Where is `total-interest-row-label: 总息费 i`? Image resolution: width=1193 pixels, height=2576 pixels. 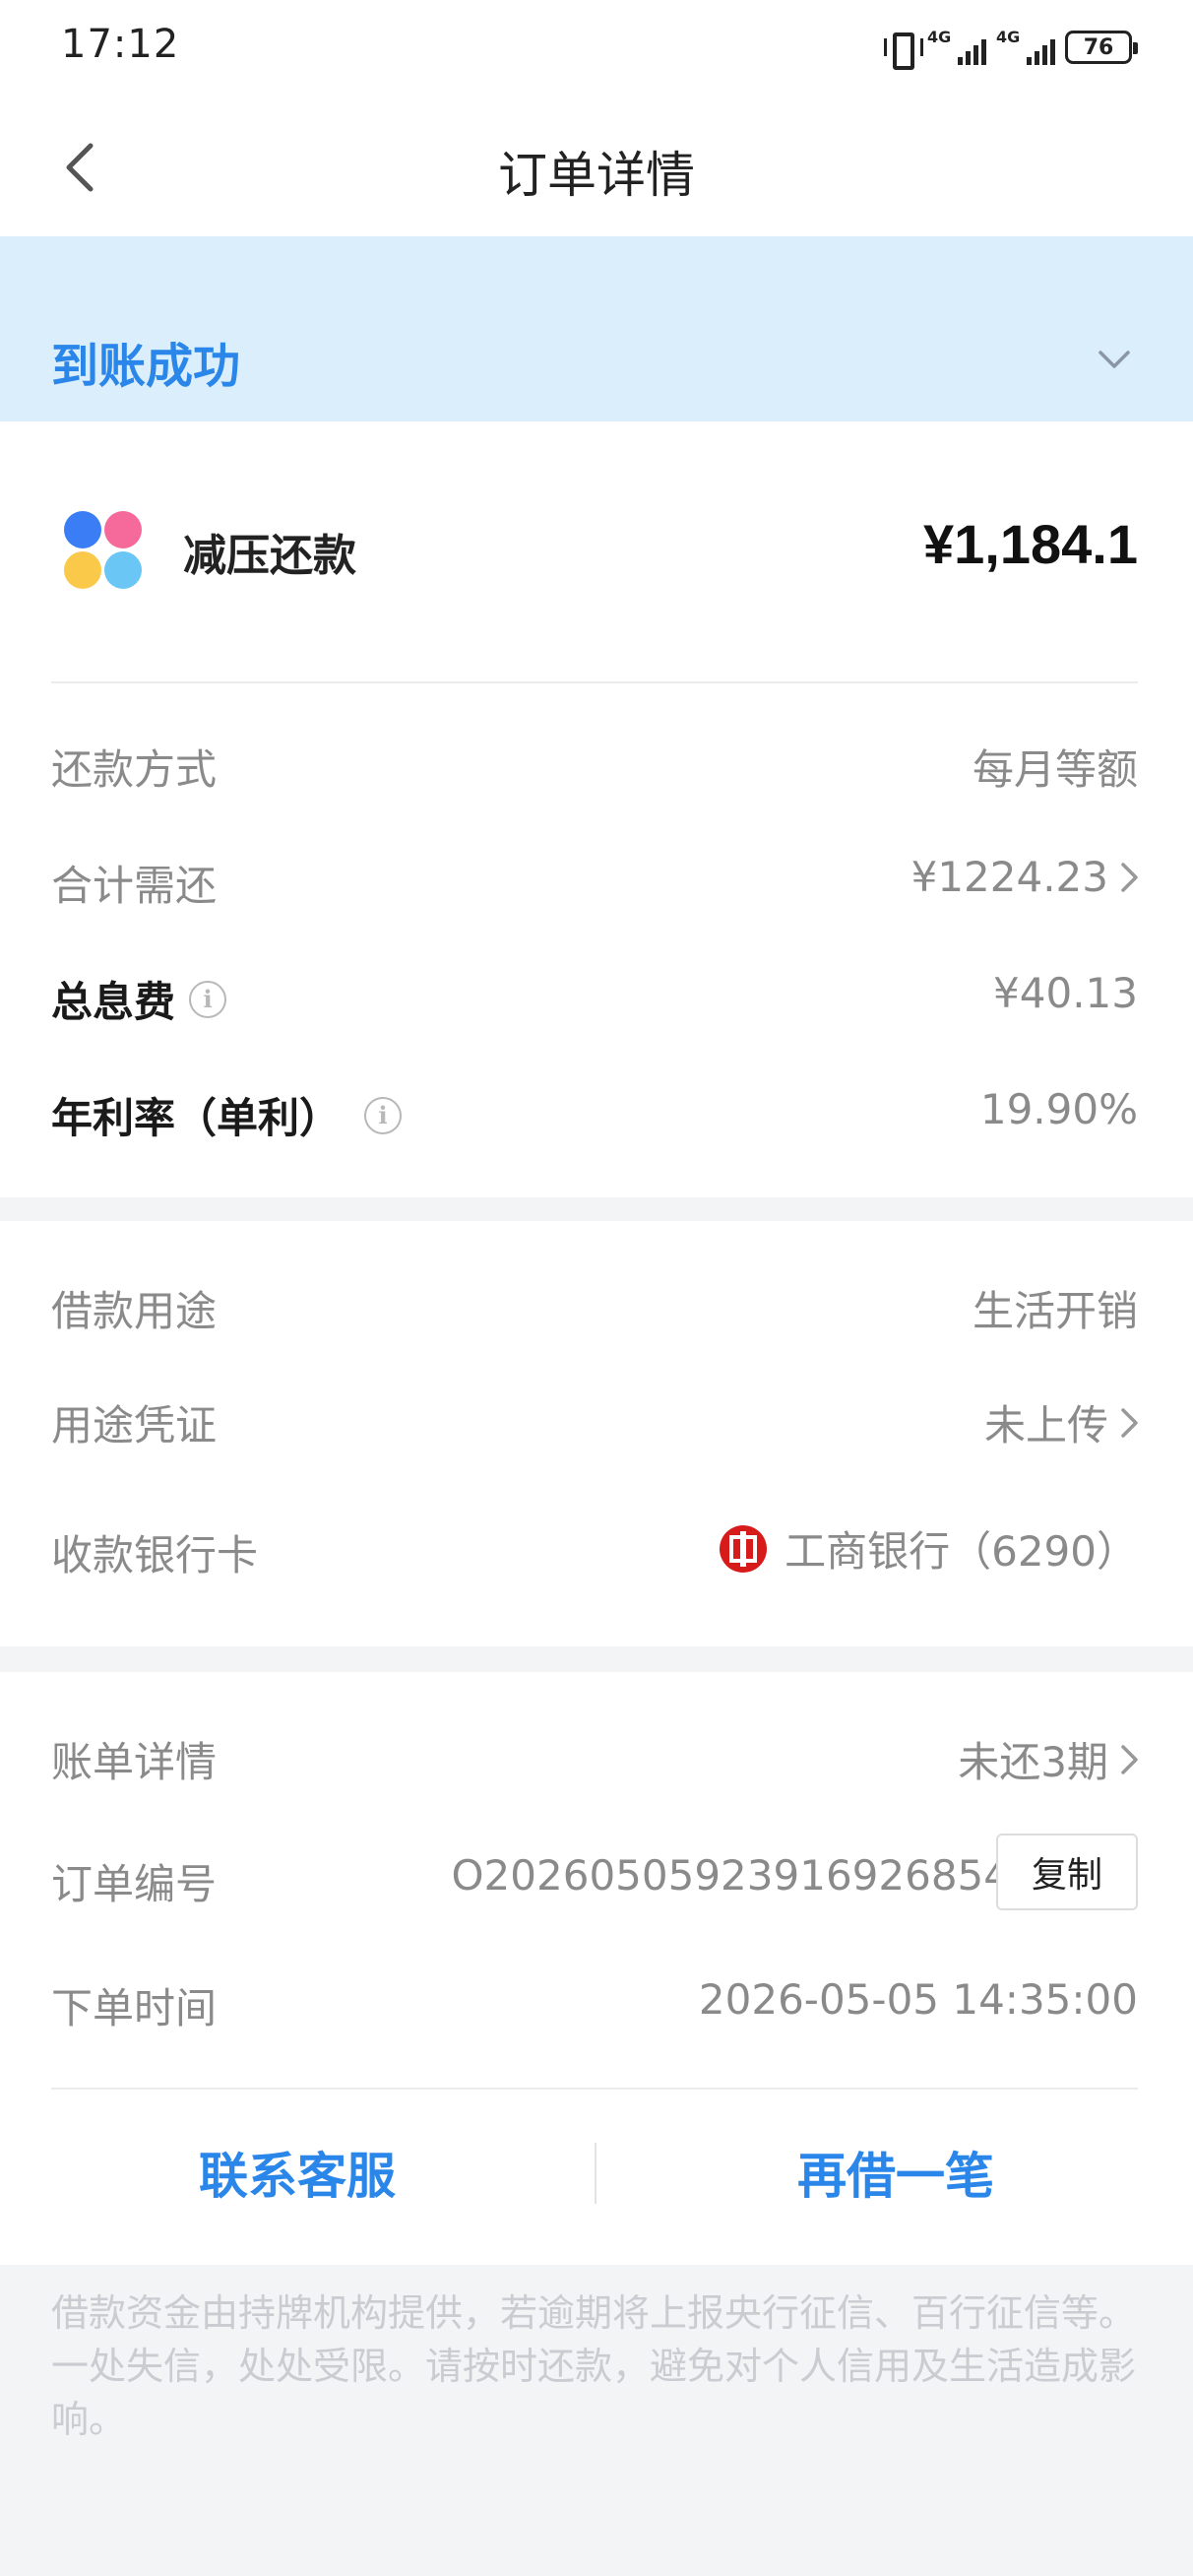 total-interest-row-label: 总息费 i is located at coordinates (139, 999).